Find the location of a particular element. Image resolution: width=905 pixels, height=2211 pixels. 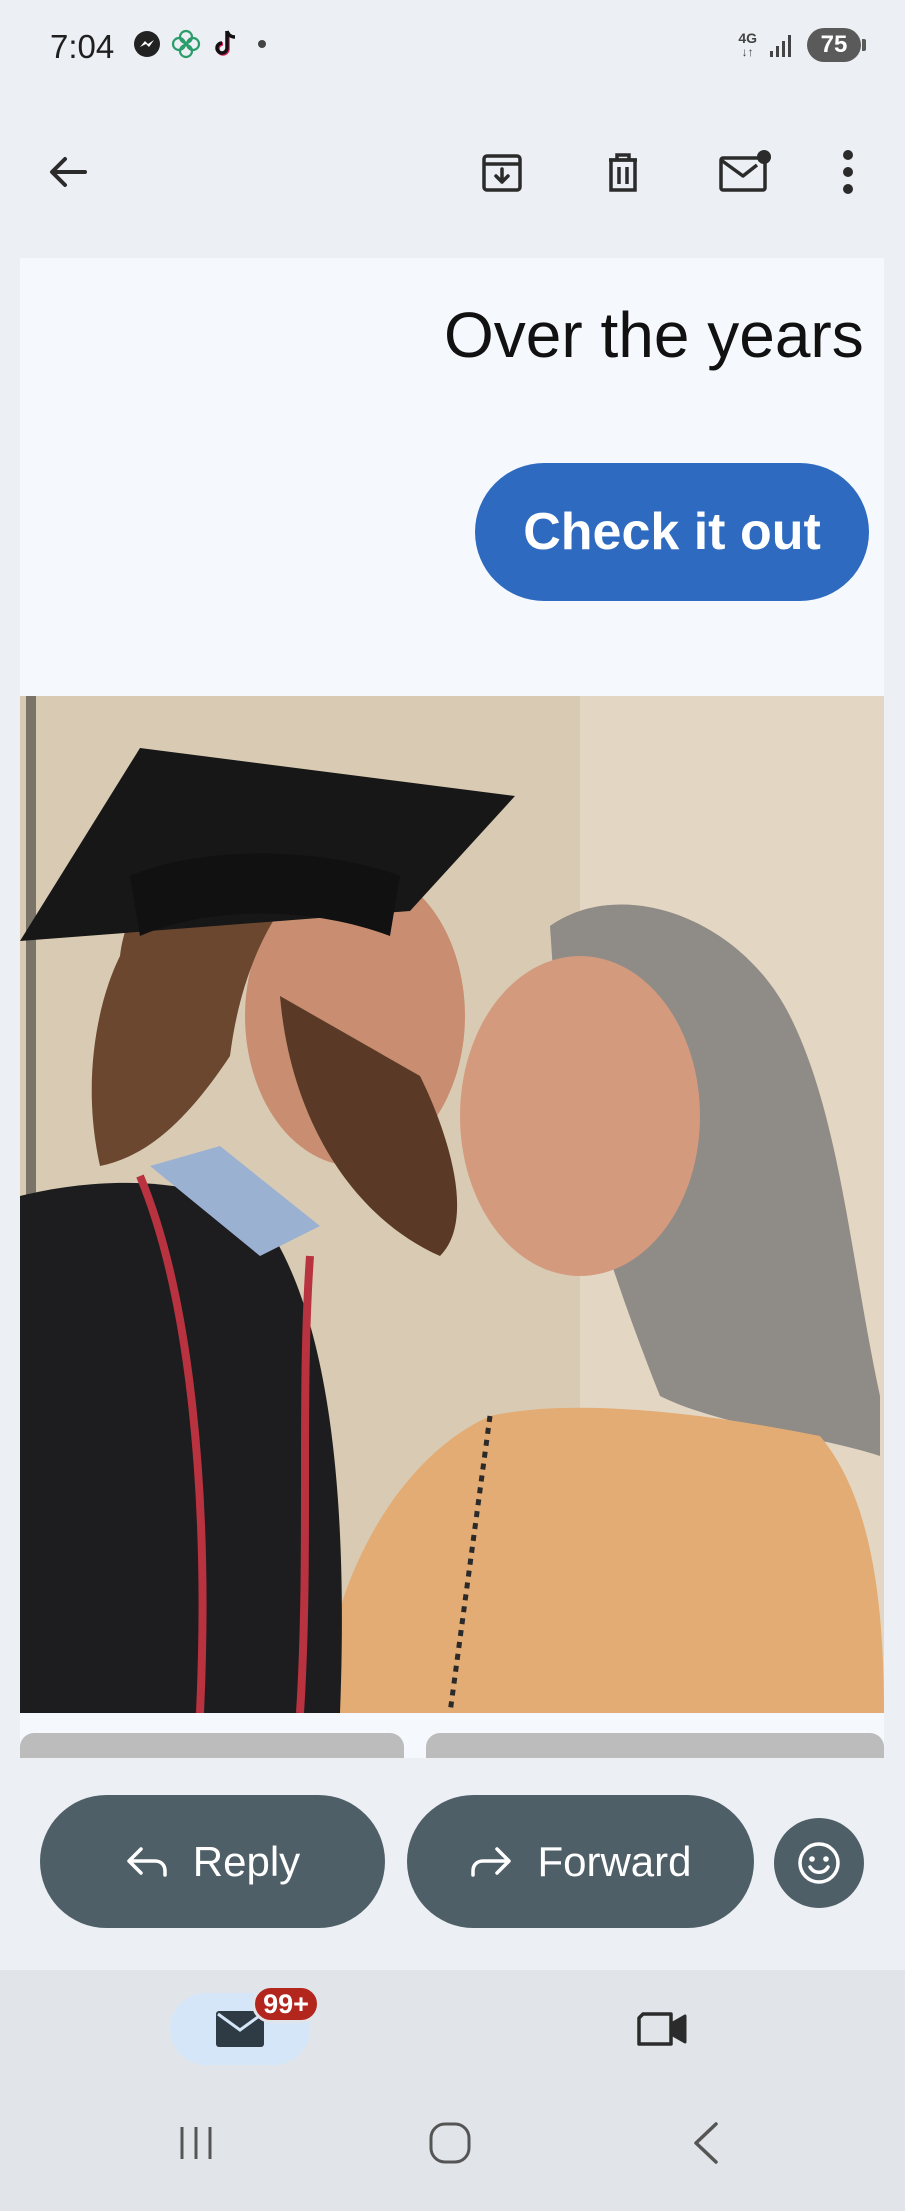

system-back-icon is located at coordinates (706, 2143).